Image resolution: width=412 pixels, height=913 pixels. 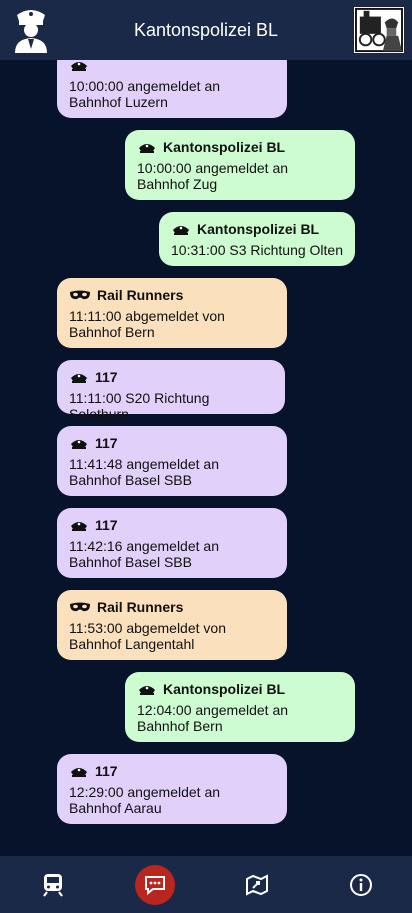 What do you see at coordinates (144, 472) in the screenshot?
I see `message-text: 11:41:48 angemeldet an Bahnhof Basel SBB` at bounding box center [144, 472].